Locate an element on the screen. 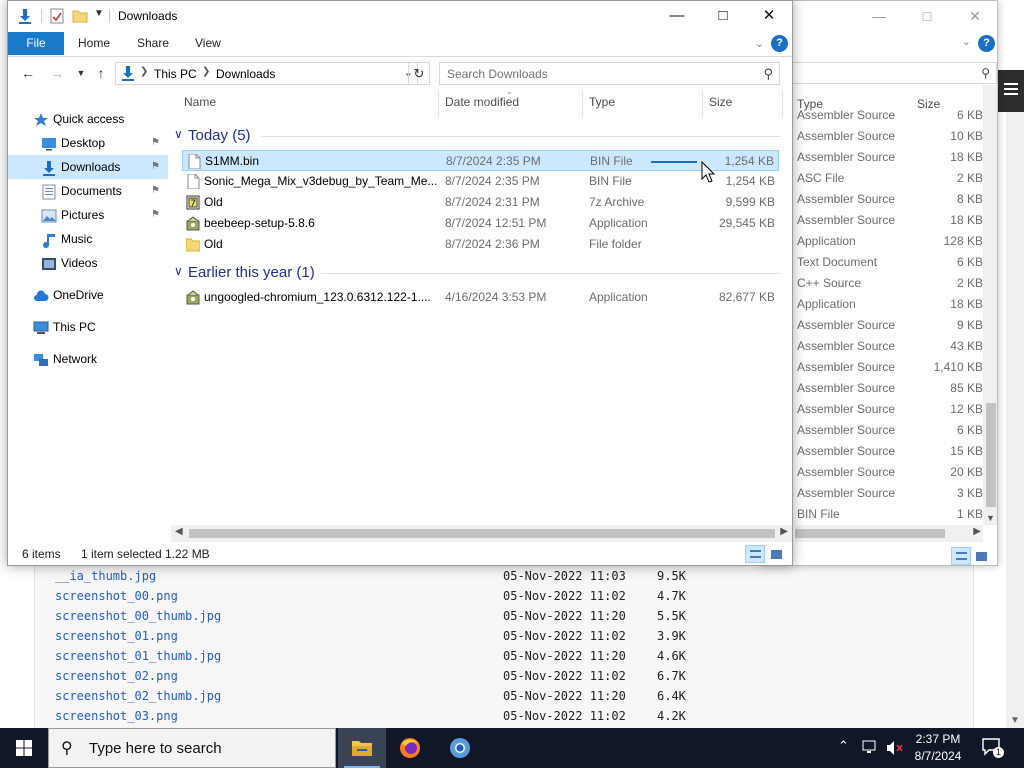 This screenshot has height=768, width=1024. sidebar-item-quick-access: Quick access is located at coordinates (88, 119).